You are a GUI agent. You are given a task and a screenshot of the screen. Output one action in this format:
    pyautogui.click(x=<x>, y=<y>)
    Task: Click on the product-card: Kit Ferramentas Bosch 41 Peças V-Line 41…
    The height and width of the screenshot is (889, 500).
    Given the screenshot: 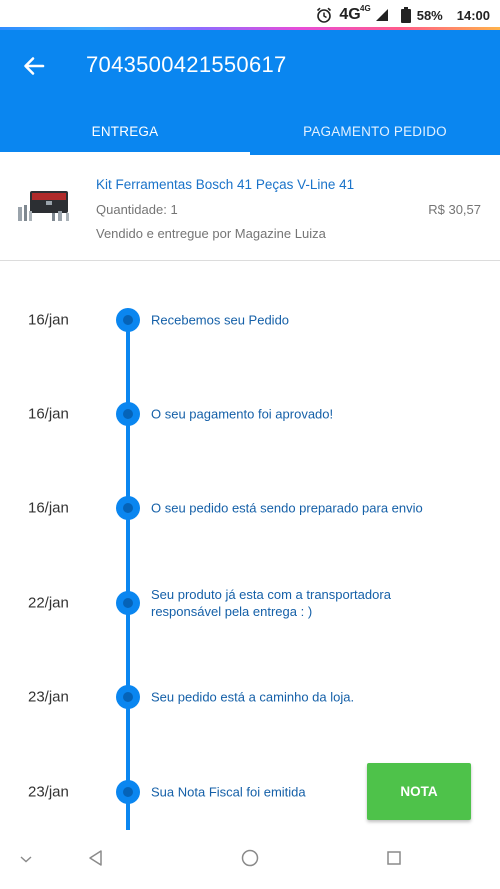 What is the action you would take?
    pyautogui.click(x=250, y=208)
    